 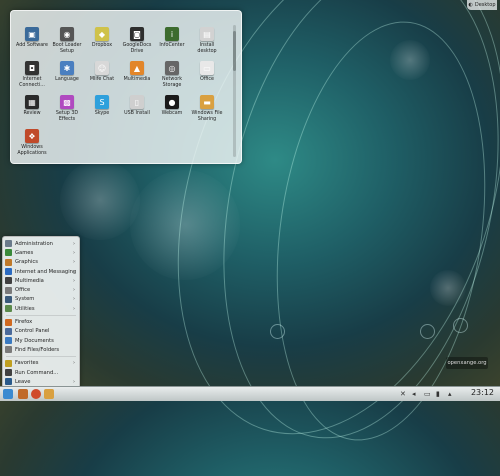 What do you see at coordinates (102, 68) in the screenshot?
I see `chat-icon: ☺` at bounding box center [102, 68].